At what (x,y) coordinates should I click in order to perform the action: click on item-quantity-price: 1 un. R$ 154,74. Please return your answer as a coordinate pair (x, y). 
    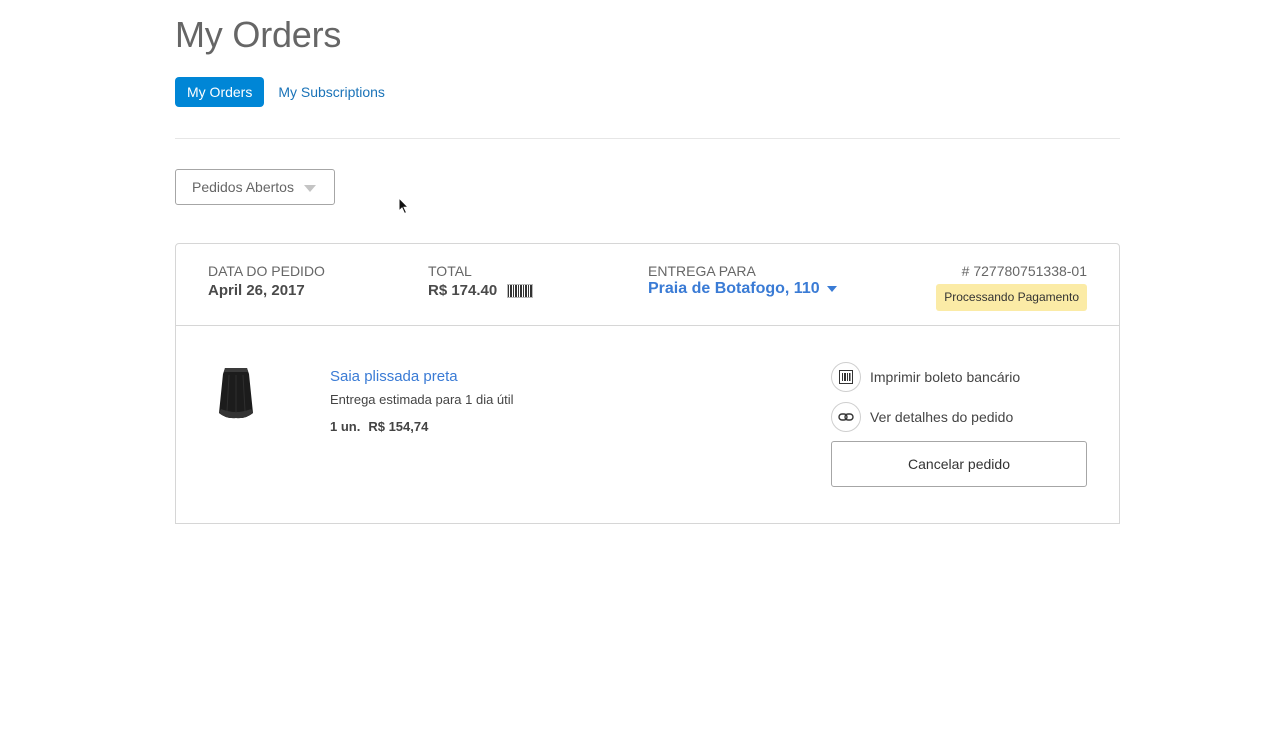
    Looking at the image, I should click on (422, 427).